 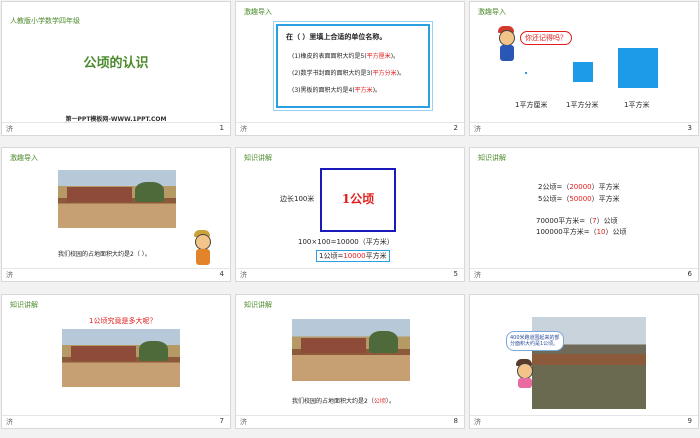 I want to click on page-number: 8, so click(x=455, y=421).